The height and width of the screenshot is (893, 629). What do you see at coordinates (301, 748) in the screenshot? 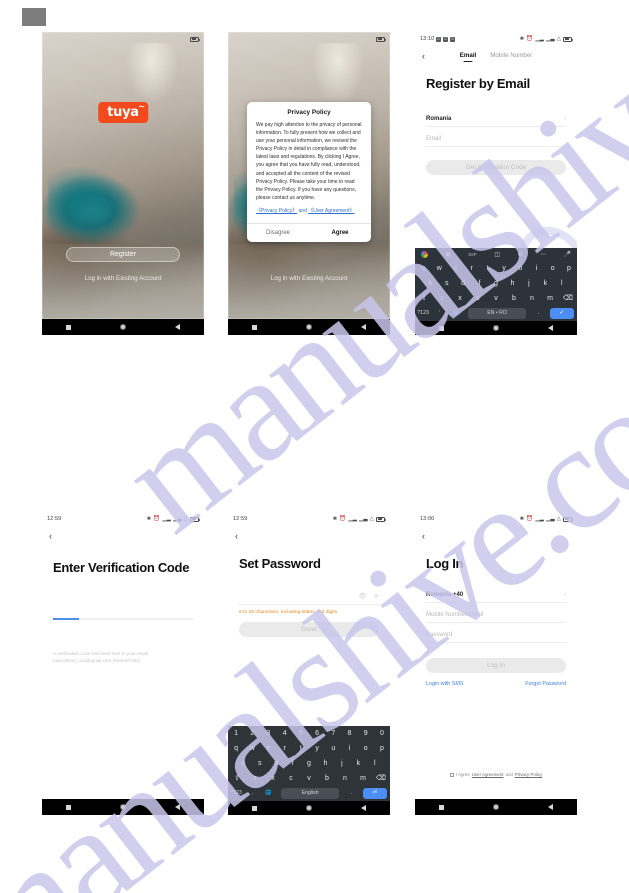
I see `key-t: t` at bounding box center [301, 748].